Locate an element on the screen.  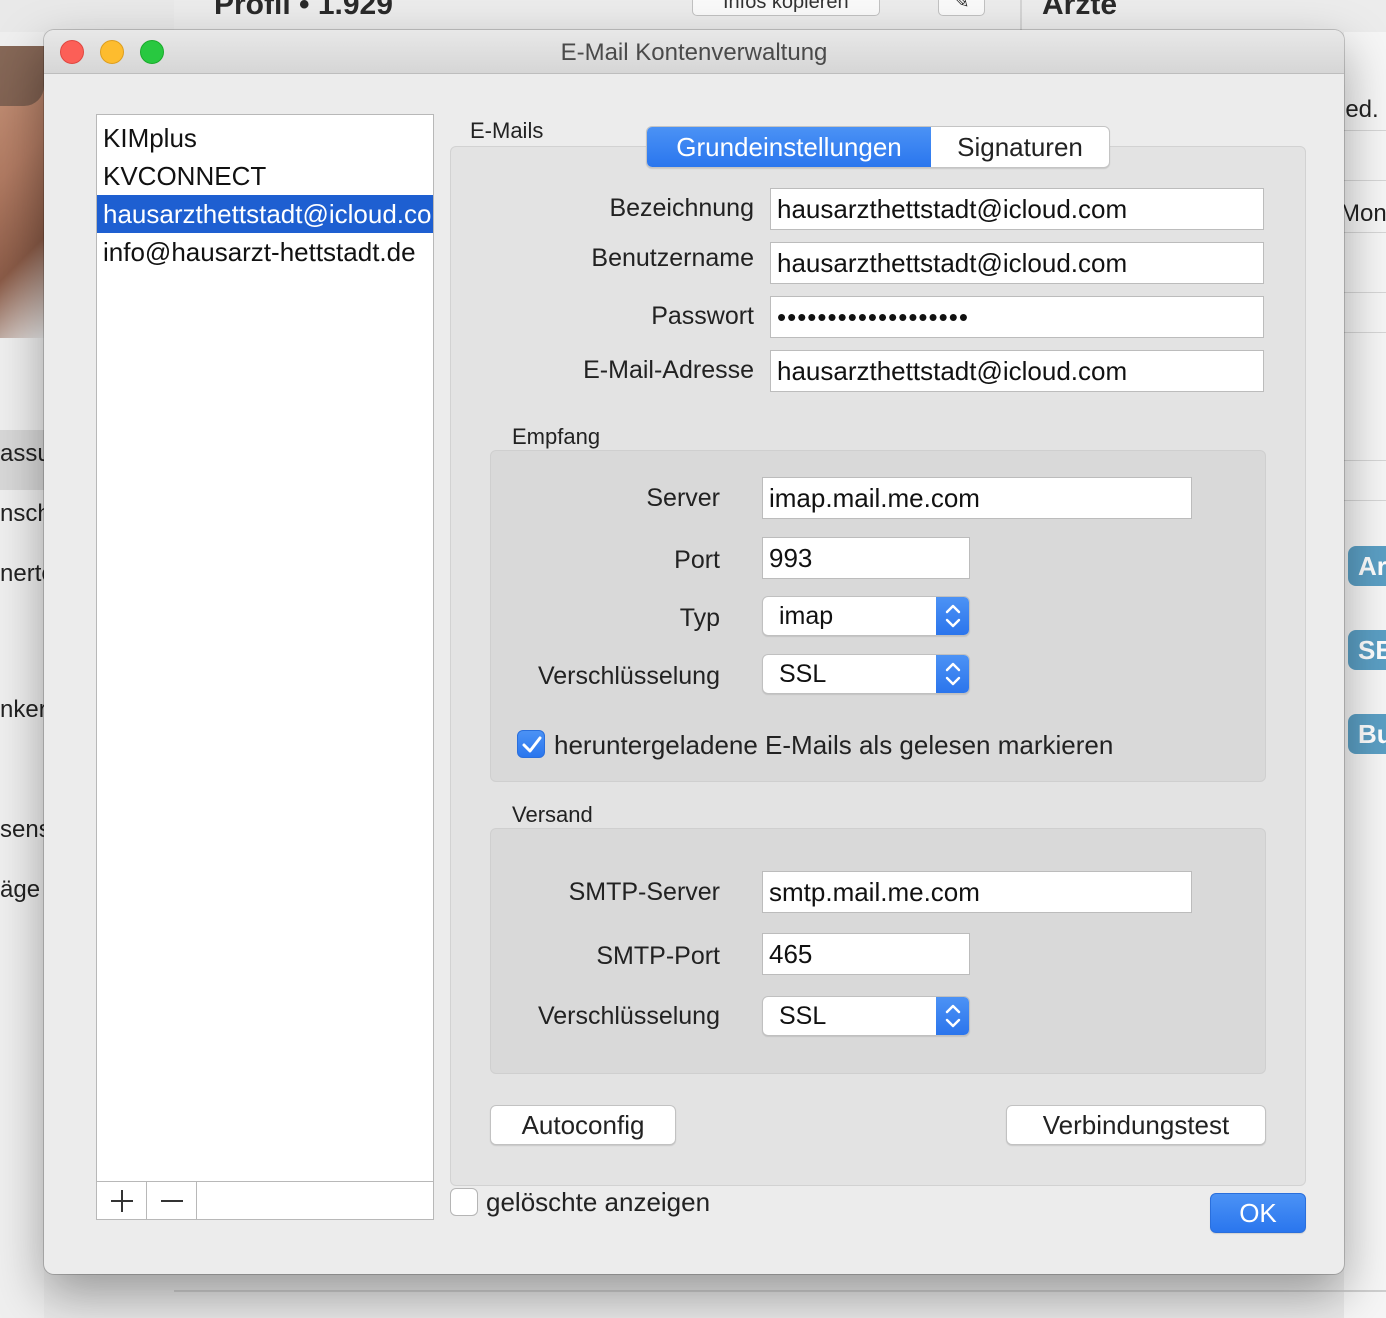
add-account-button is located at coordinates (122, 1201).